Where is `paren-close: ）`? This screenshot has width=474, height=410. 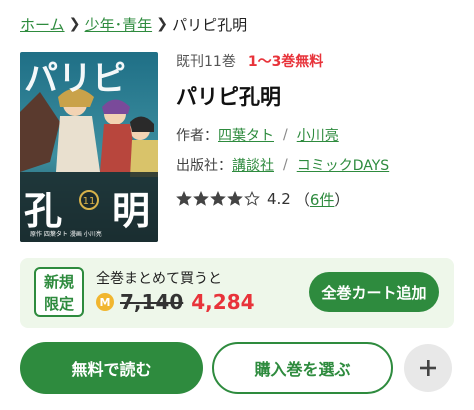 paren-close: ） is located at coordinates (342, 199).